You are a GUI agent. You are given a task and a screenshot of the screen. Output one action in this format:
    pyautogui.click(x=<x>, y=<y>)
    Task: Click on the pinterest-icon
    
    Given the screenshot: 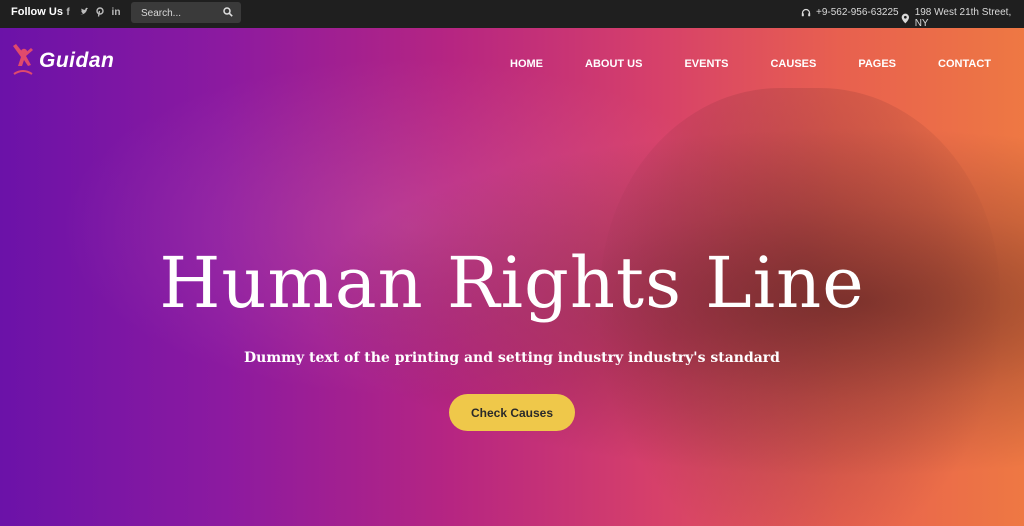 What is the action you would take?
    pyautogui.click(x=100, y=13)
    